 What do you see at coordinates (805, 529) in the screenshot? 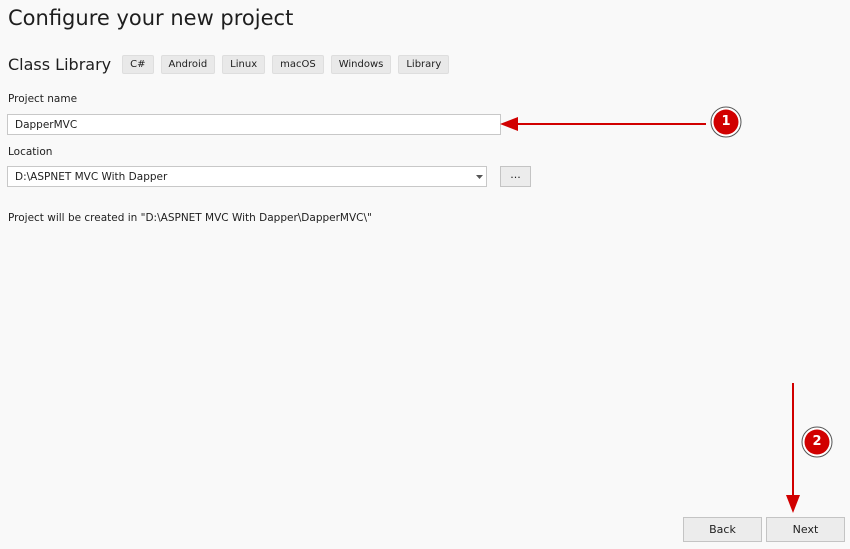
I see `next-button: Next` at bounding box center [805, 529].